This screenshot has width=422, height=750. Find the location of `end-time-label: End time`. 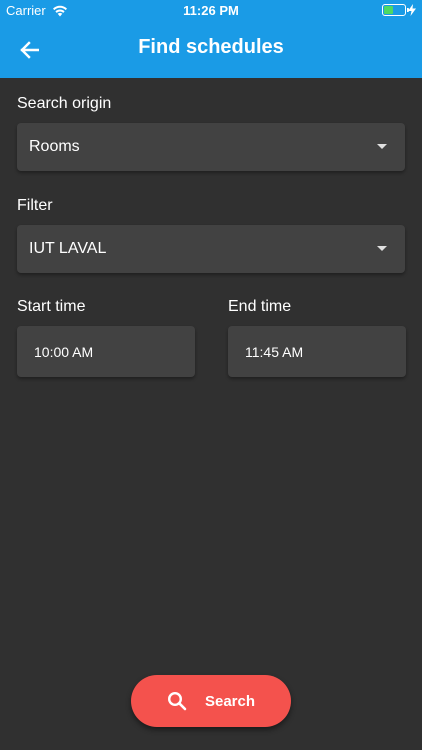

end-time-label: End time is located at coordinates (260, 306).